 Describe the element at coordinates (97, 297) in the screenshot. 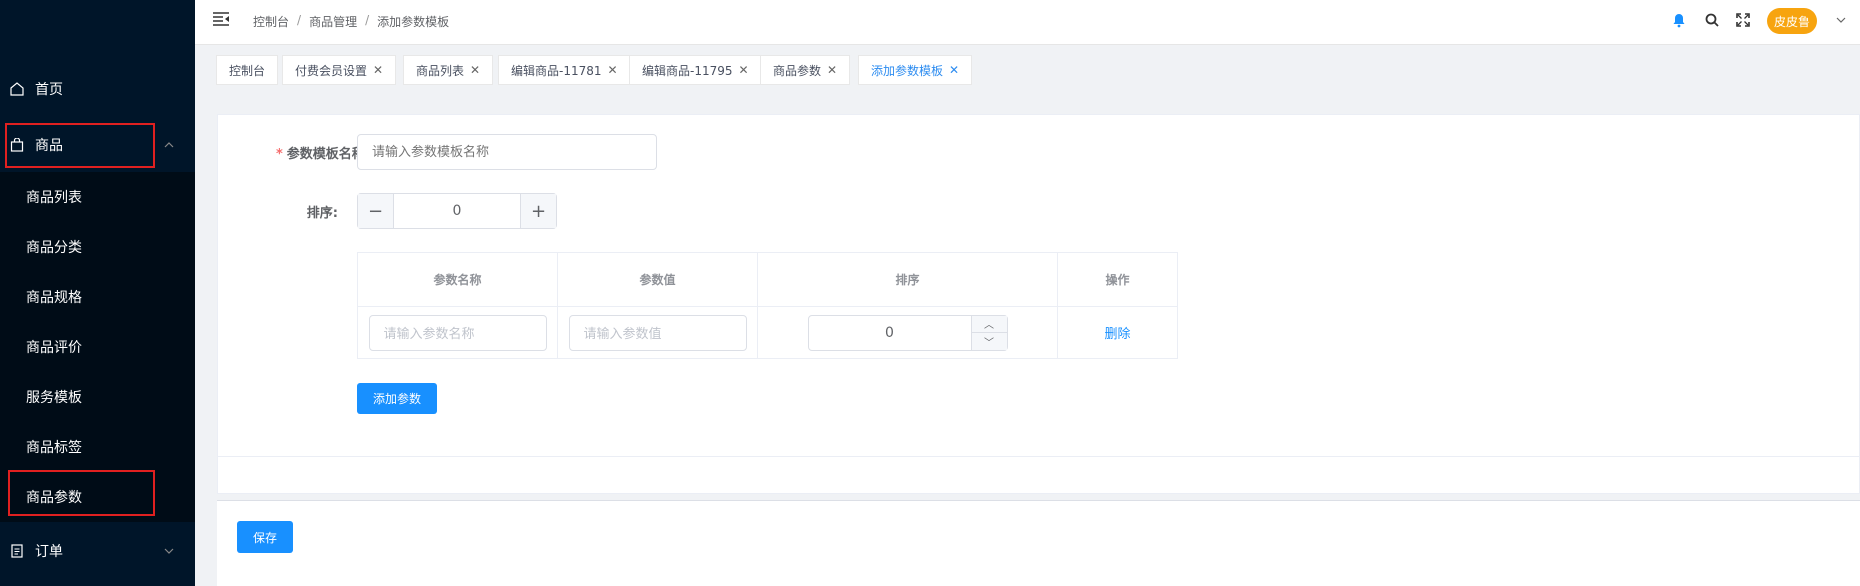

I see `sidebar-item-goods-spec: 商品规格` at that location.